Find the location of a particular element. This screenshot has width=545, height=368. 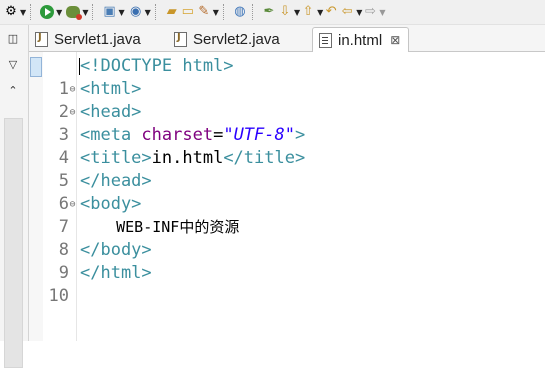

code-text: <body> is located at coordinates (111, 204).